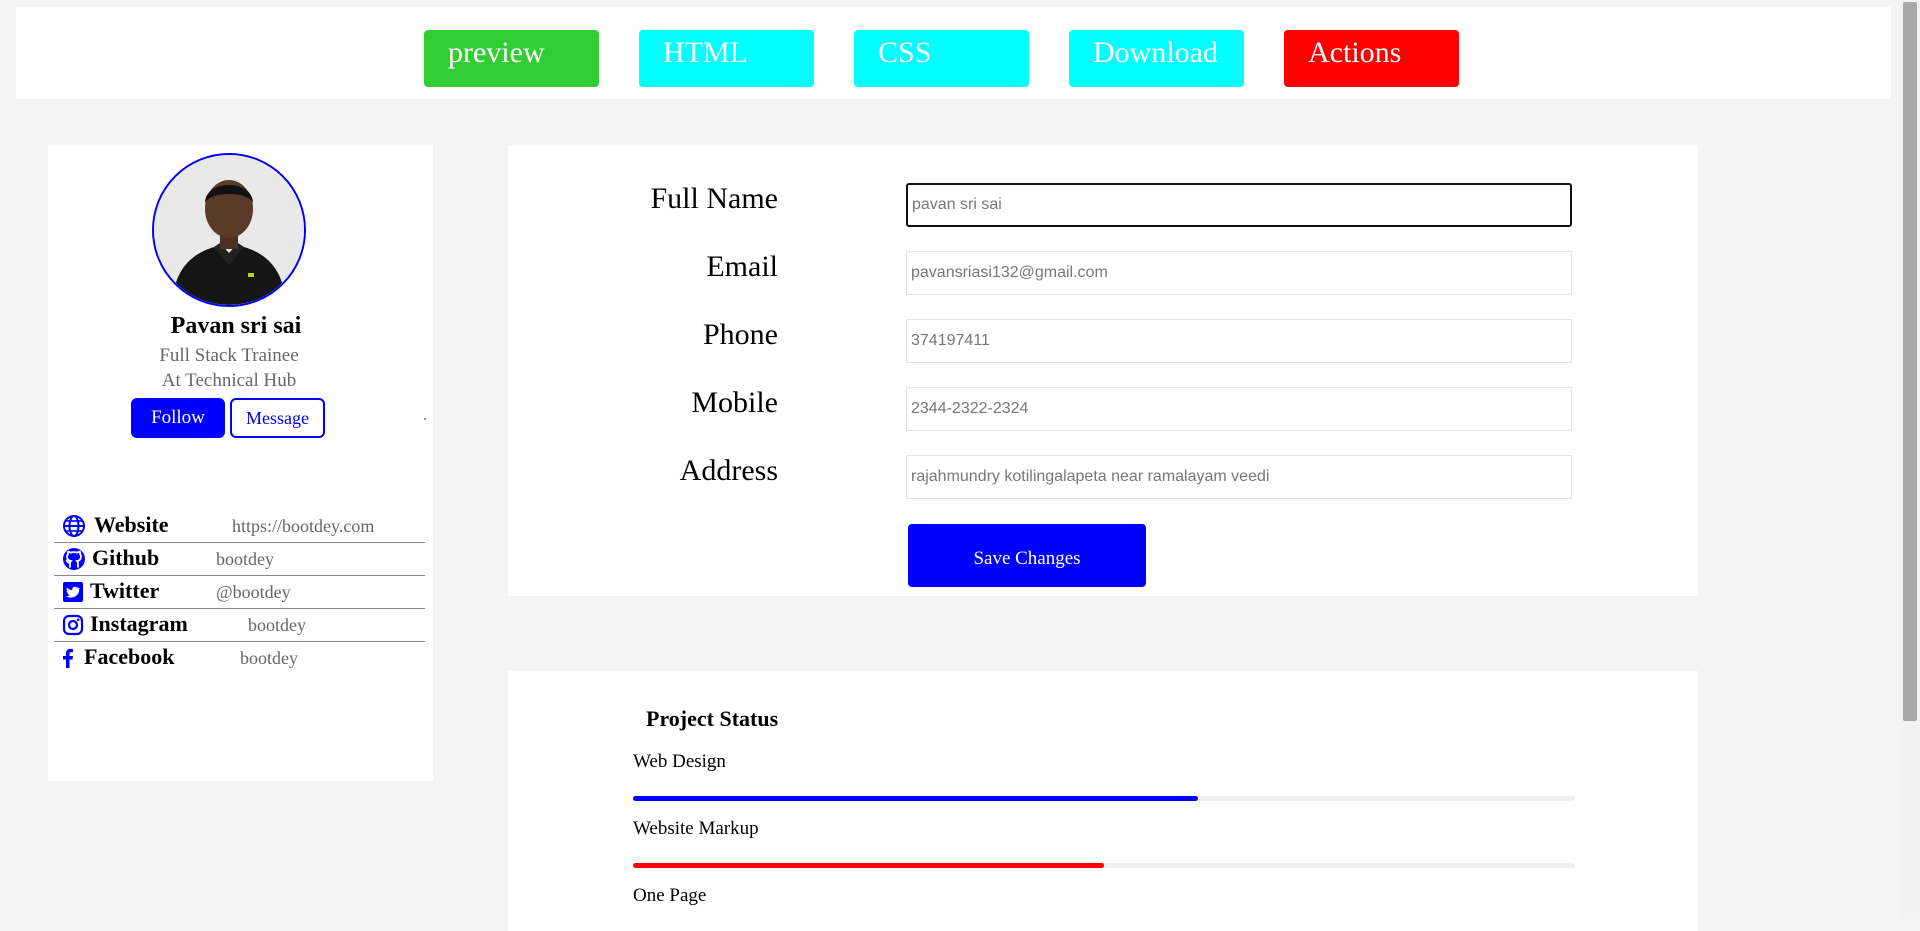 This screenshot has height=931, width=1920. What do you see at coordinates (511, 58) in the screenshot?
I see `preview-button: preview` at bounding box center [511, 58].